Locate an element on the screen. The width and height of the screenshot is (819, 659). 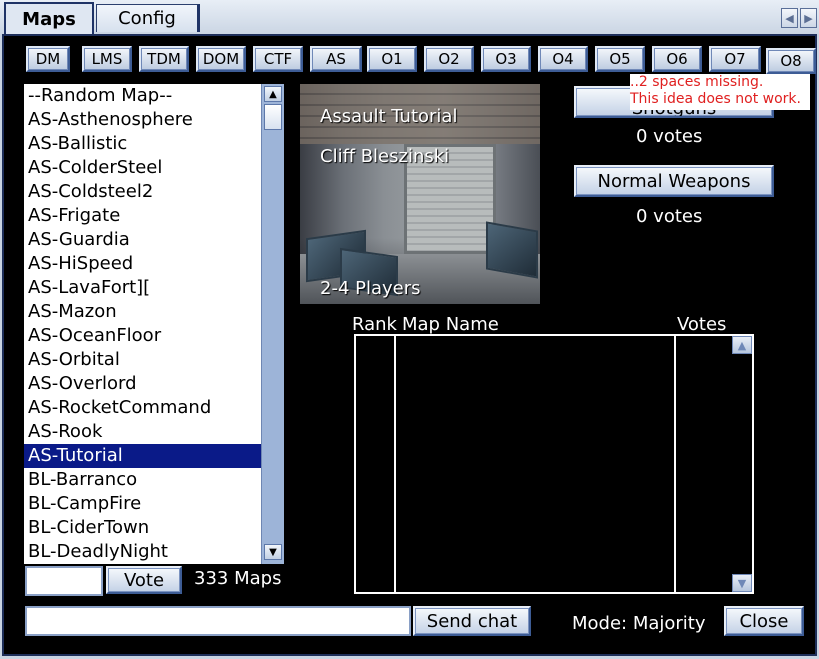
tab-scroll-left-icon: ◀ is located at coordinates (789, 18).